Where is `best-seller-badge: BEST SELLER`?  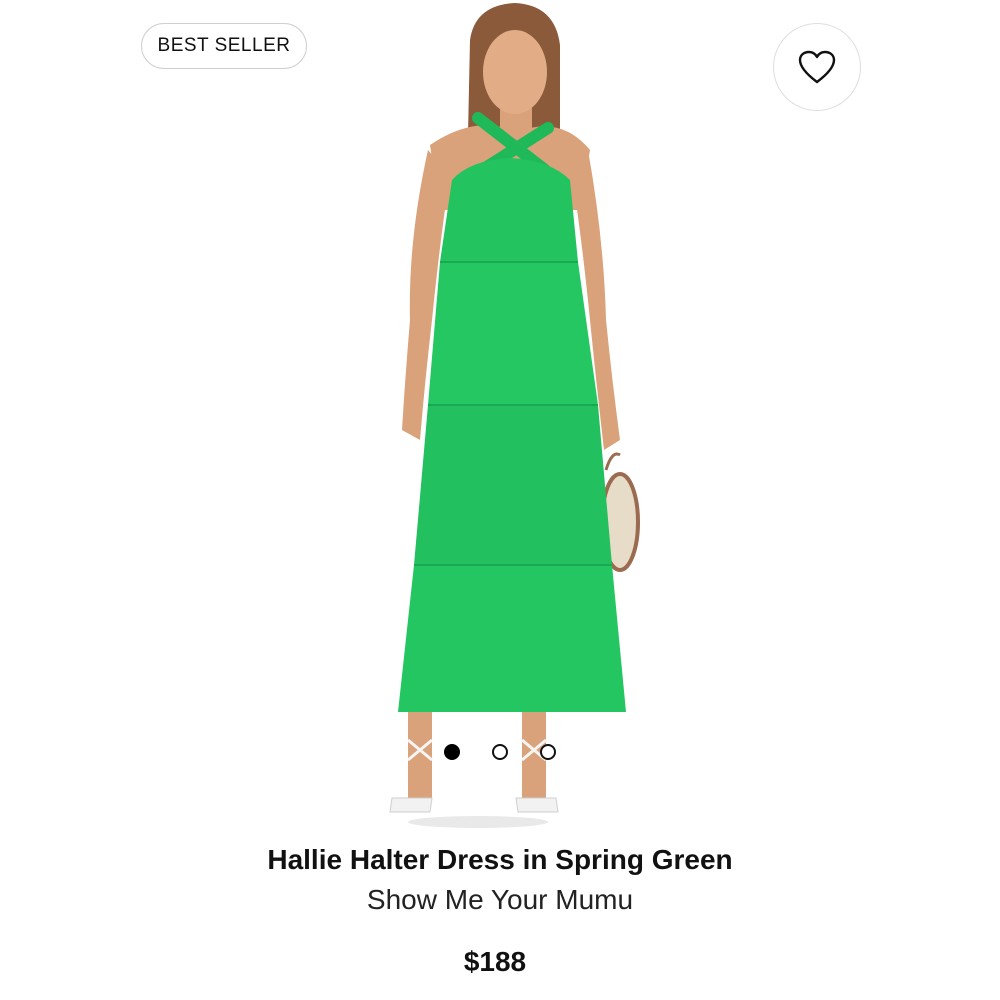
best-seller-badge: BEST SELLER is located at coordinates (224, 46).